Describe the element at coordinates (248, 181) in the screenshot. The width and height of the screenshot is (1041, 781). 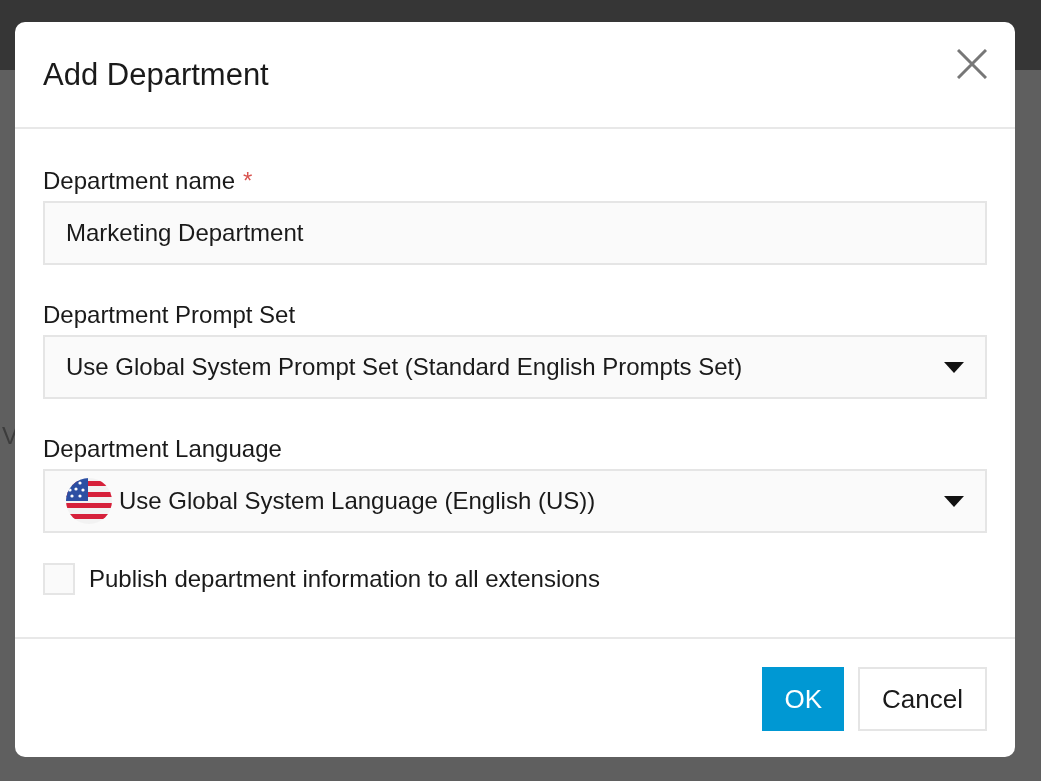
I see `required-mark: *` at that location.